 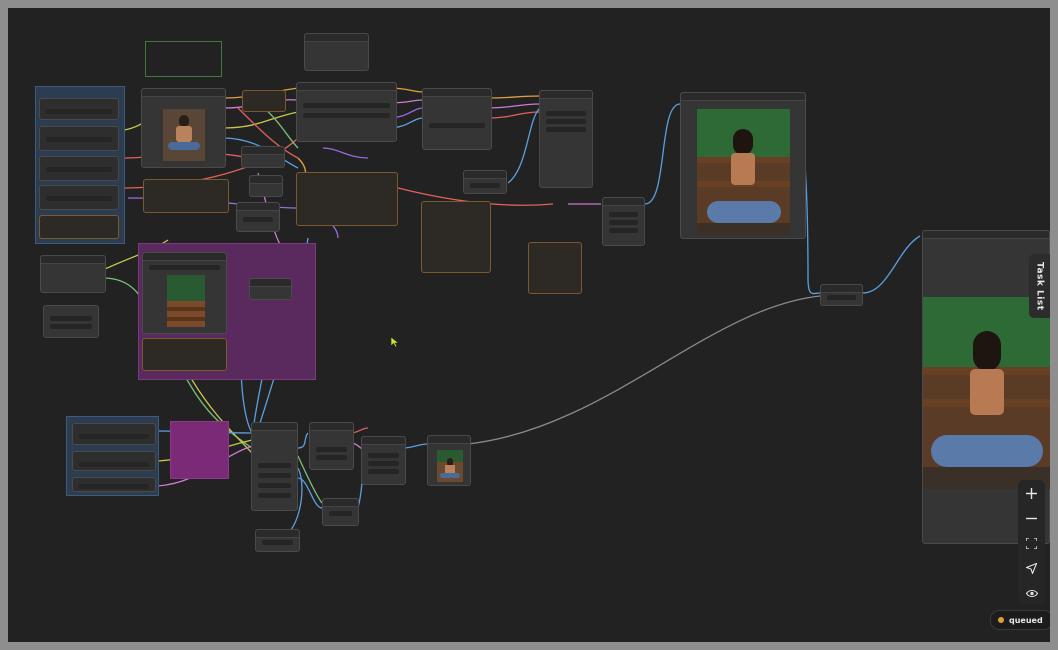 What do you see at coordinates (383, 460) in the screenshot?
I see `decode-node` at bounding box center [383, 460].